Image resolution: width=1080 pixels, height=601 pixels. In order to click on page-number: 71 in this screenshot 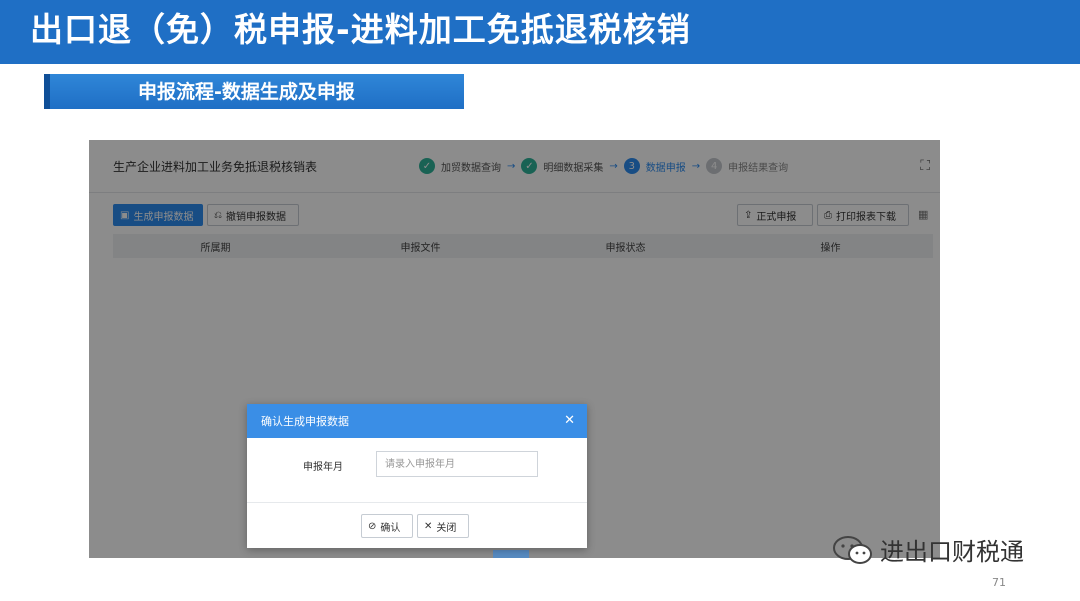, I will do `click(999, 582)`.